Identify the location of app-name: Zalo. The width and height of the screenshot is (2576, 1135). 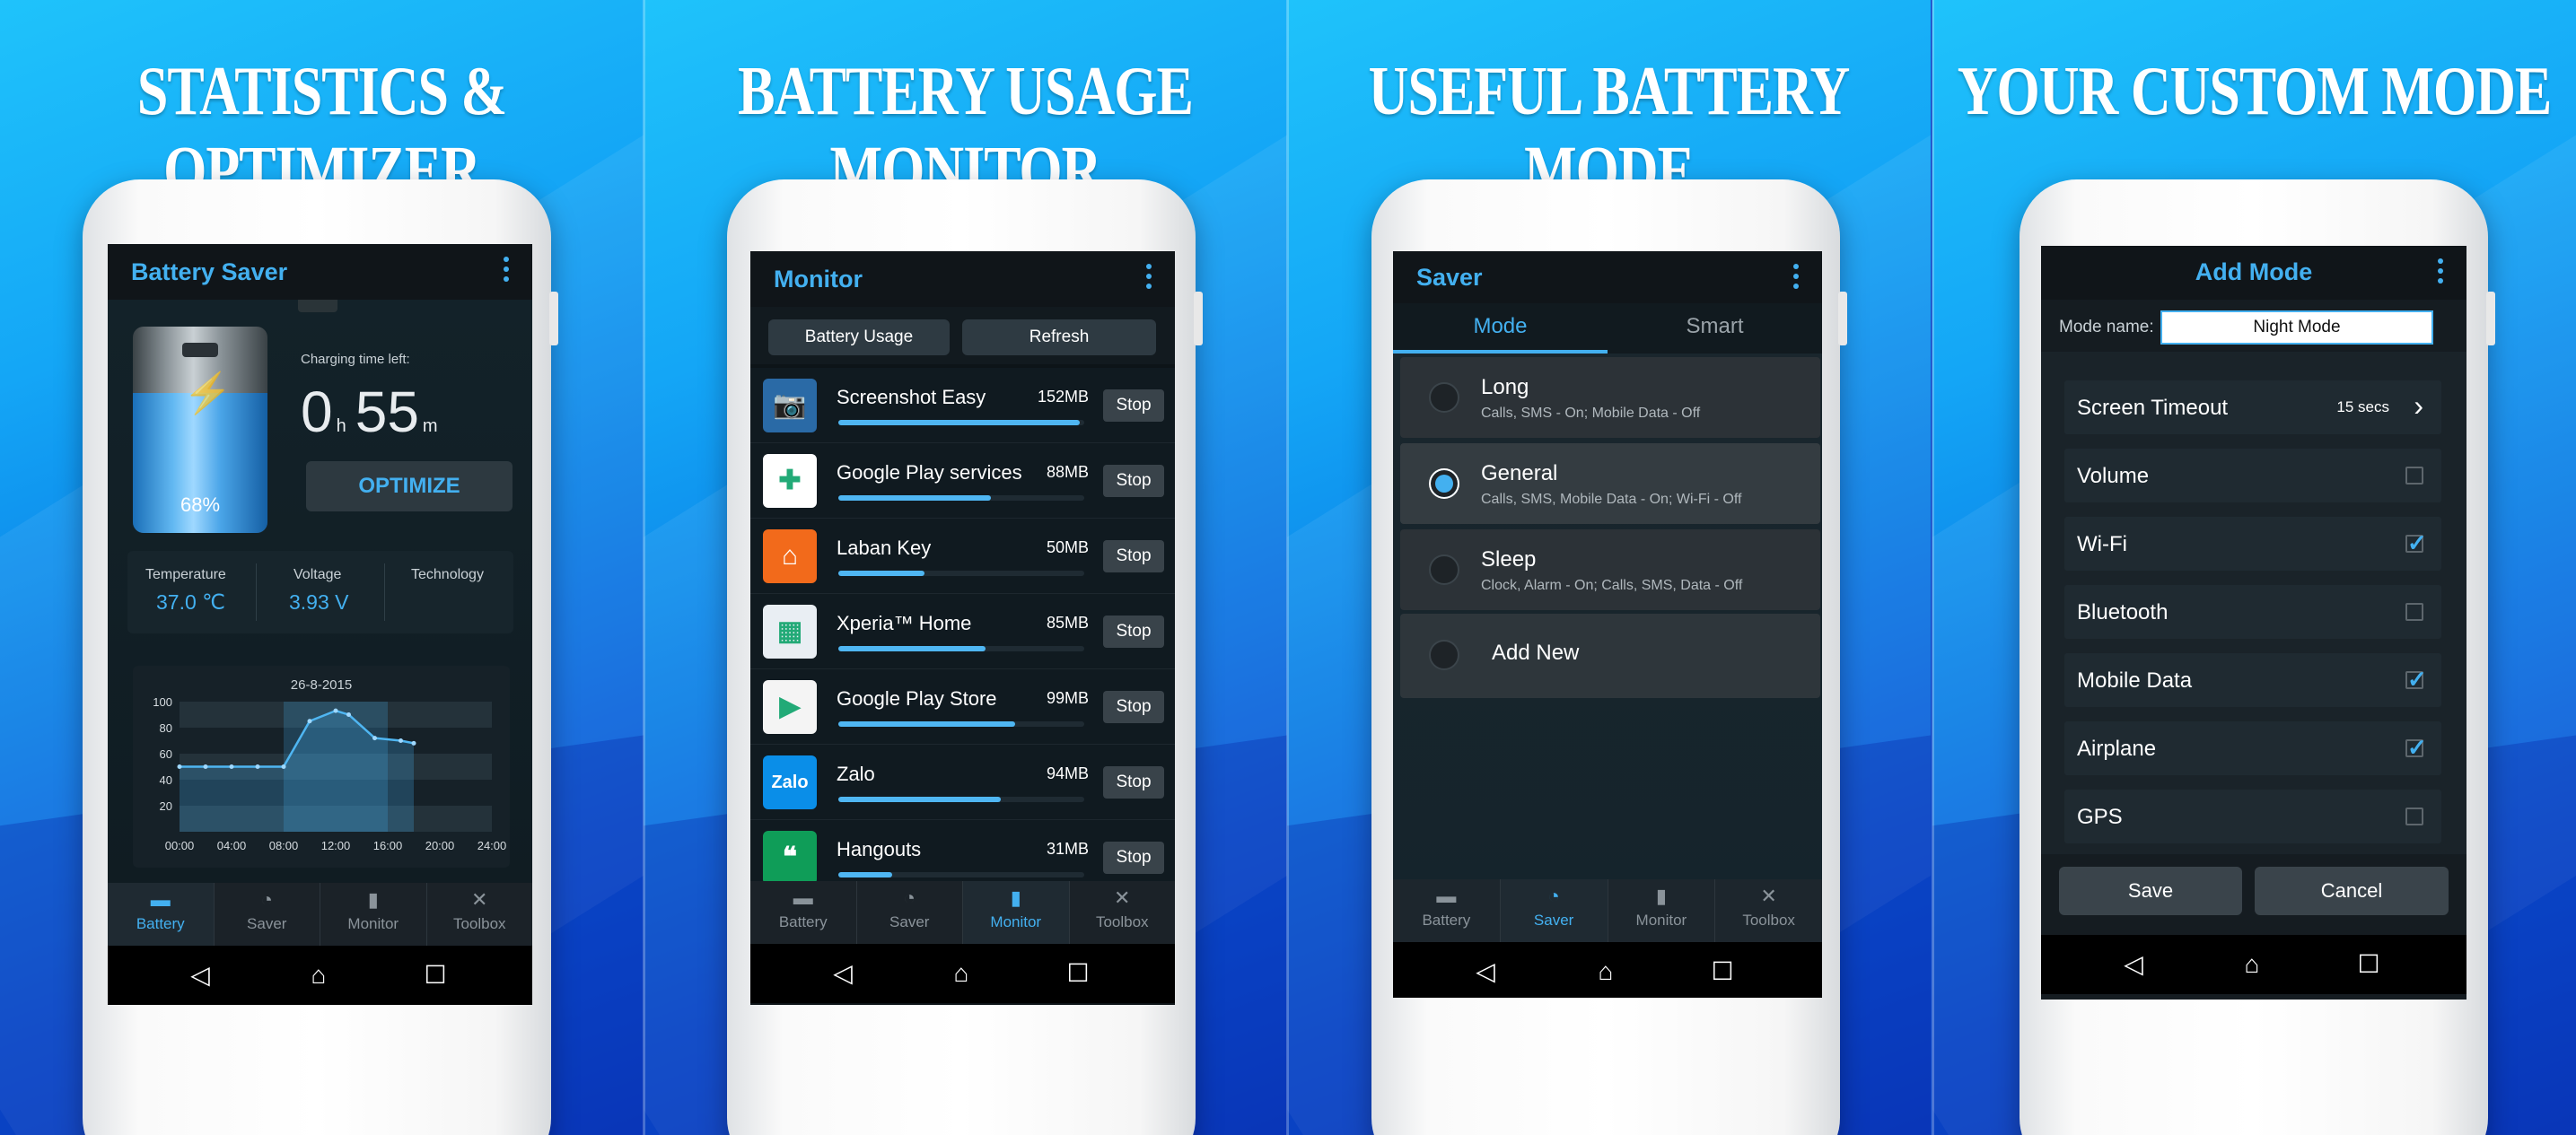
(856, 774).